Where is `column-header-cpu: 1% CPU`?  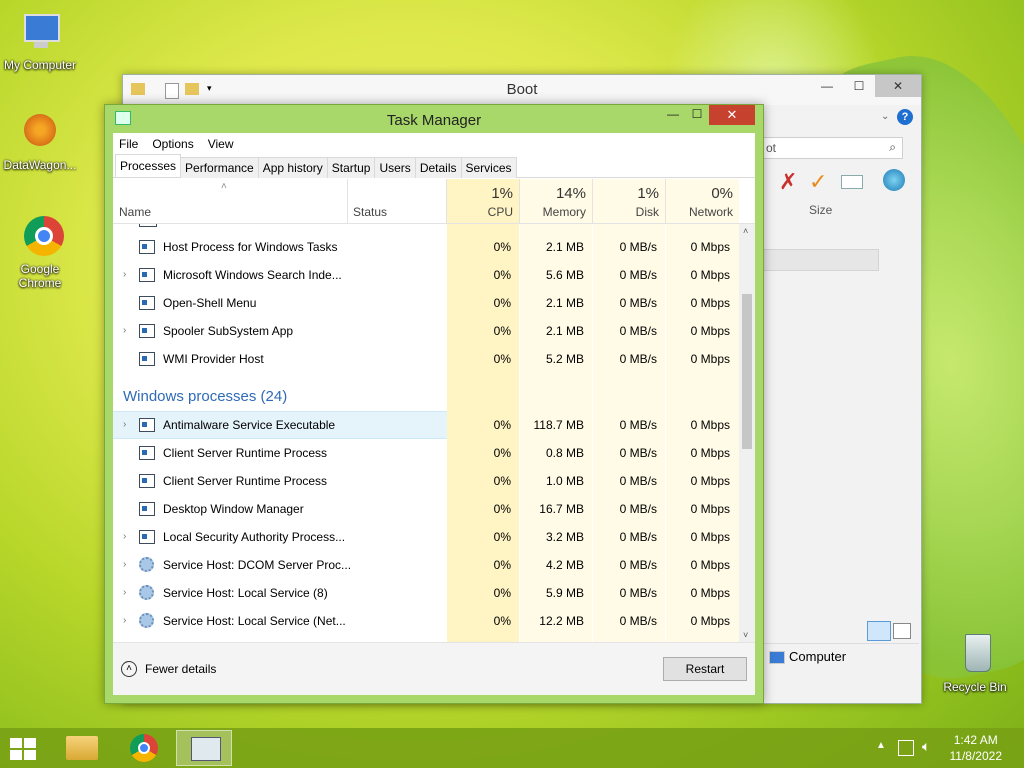
column-header-cpu: 1% CPU is located at coordinates (483, 201).